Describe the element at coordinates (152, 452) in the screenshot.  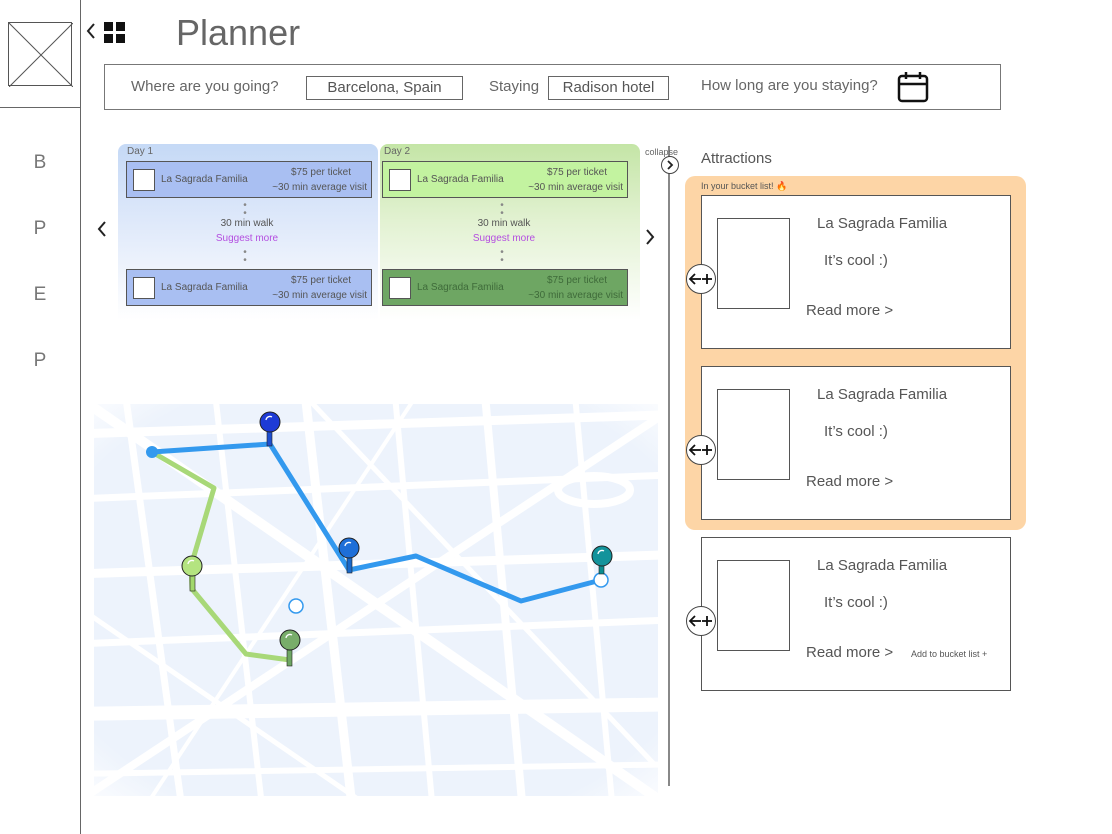
I see `start-point` at that location.